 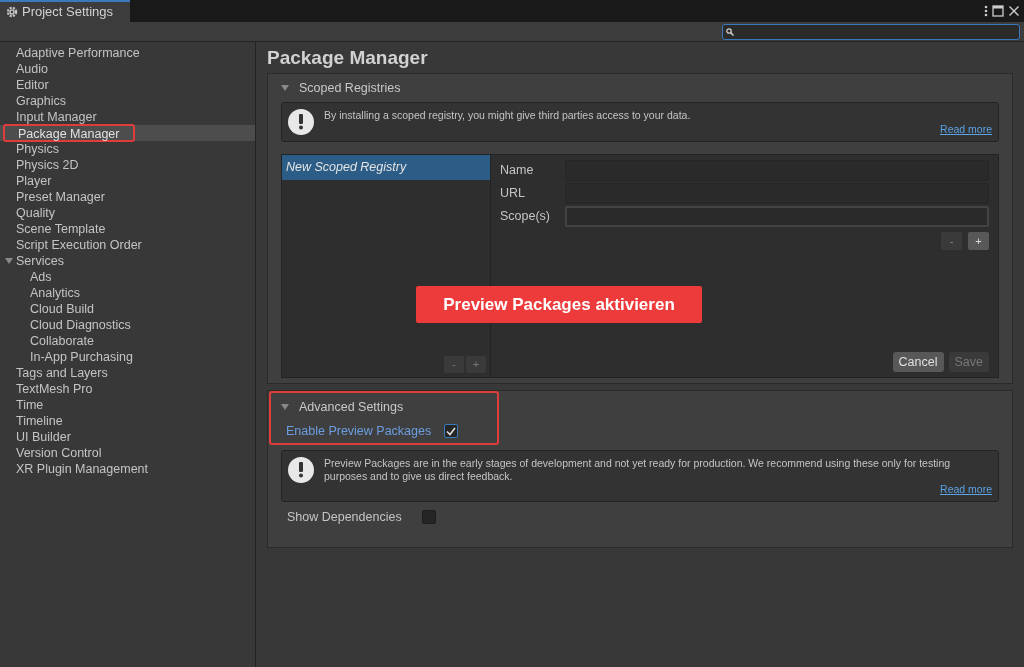 I want to click on checkbox-label: Show Dependencies, so click(x=345, y=517).